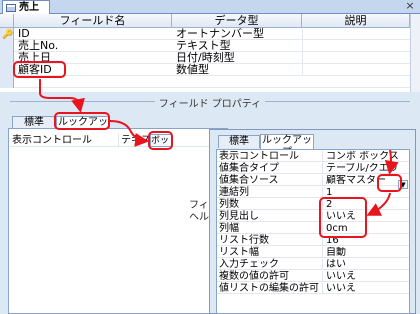  I want to click on arrow-to-dropdown, so click(129, 133).